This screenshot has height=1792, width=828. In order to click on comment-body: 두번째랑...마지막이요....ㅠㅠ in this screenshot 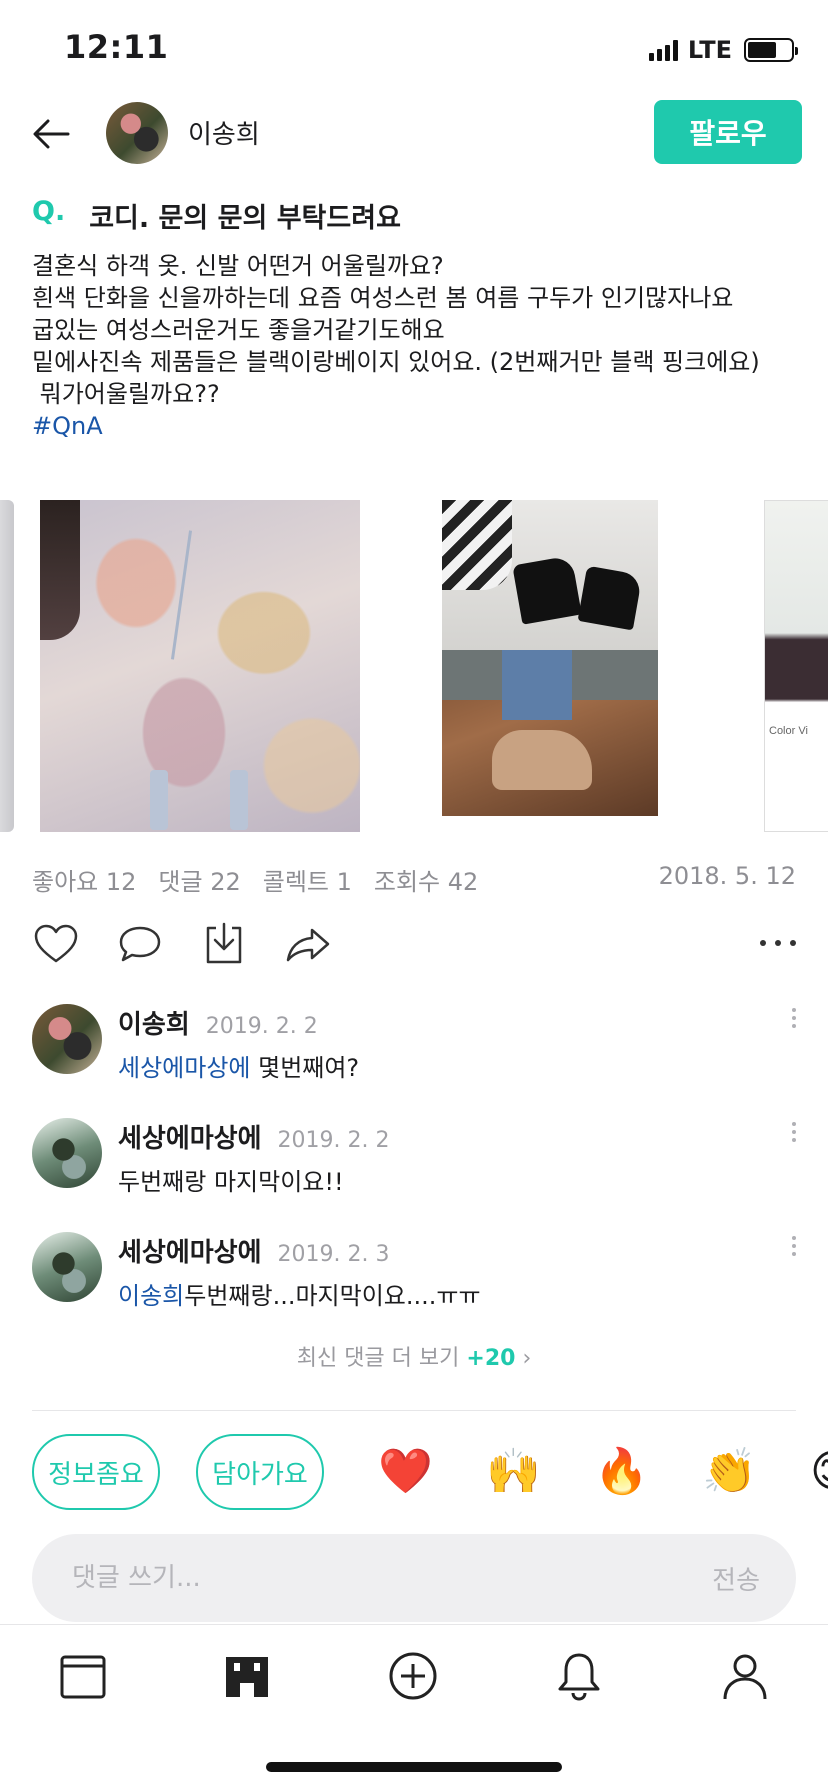, I will do `click(332, 1296)`.